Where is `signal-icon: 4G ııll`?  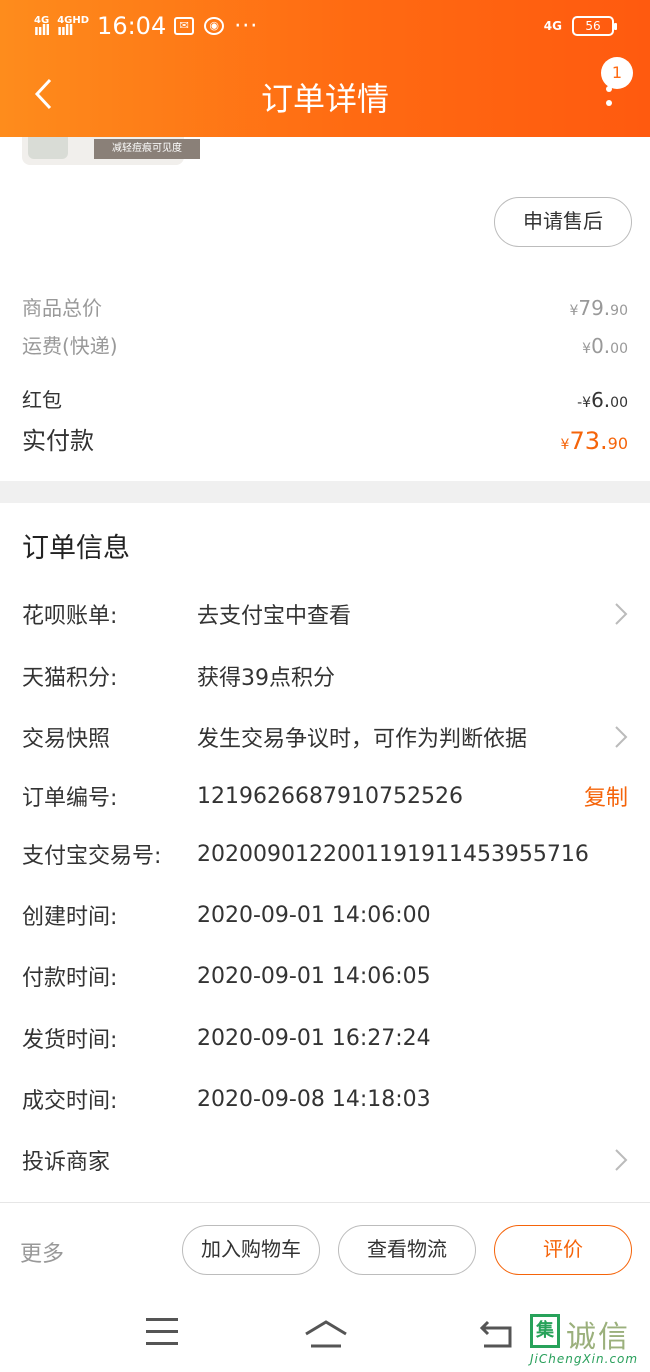
signal-icon: 4G ııll is located at coordinates (42, 27).